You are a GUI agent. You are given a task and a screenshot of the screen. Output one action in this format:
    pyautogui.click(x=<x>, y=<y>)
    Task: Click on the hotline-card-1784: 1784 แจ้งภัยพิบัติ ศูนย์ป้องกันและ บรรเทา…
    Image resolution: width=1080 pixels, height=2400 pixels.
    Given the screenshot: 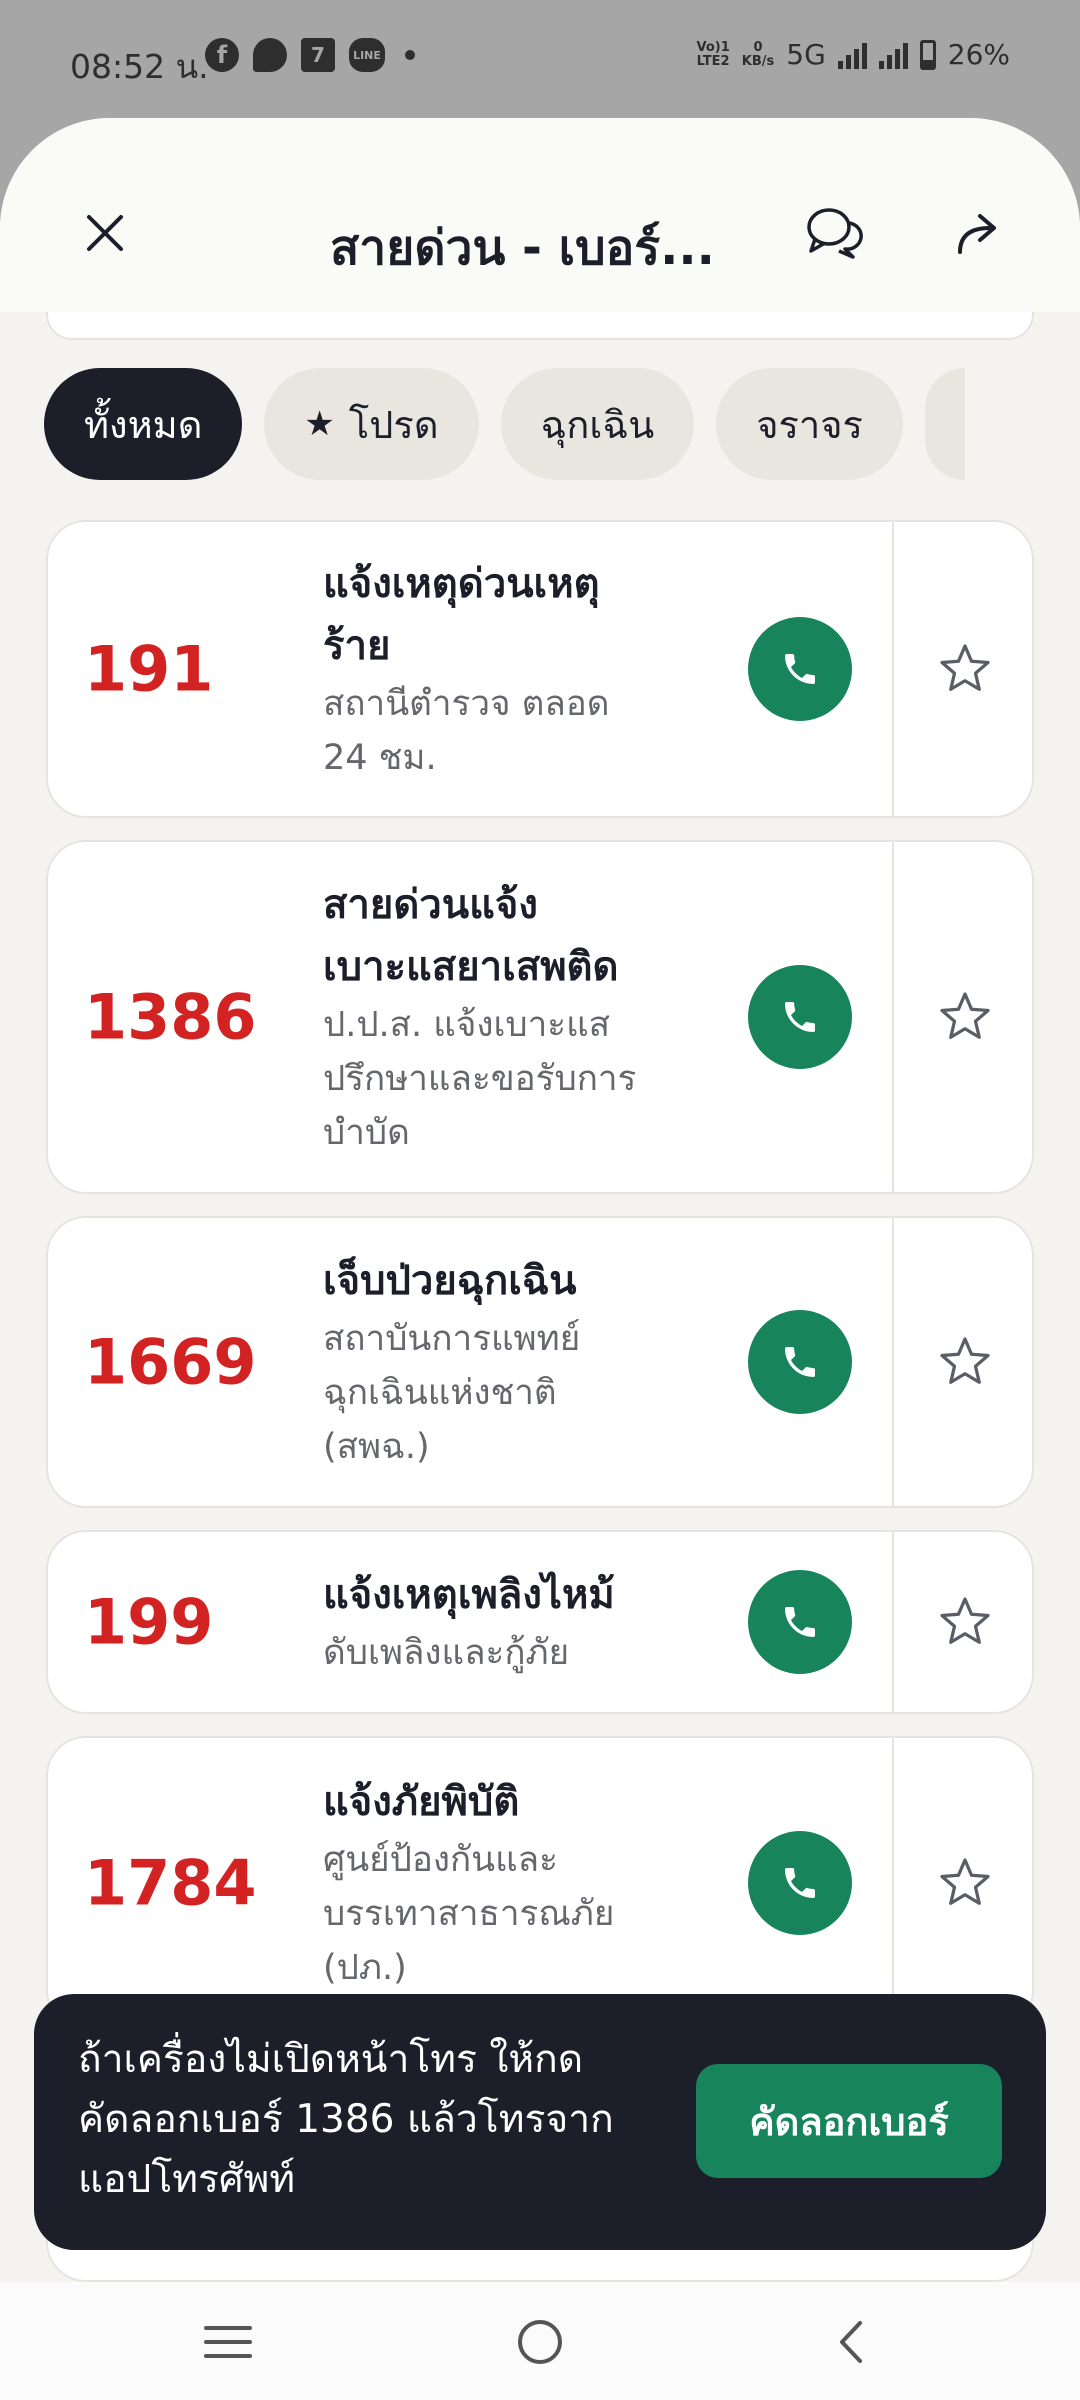 What is the action you would take?
    pyautogui.click(x=540, y=1883)
    